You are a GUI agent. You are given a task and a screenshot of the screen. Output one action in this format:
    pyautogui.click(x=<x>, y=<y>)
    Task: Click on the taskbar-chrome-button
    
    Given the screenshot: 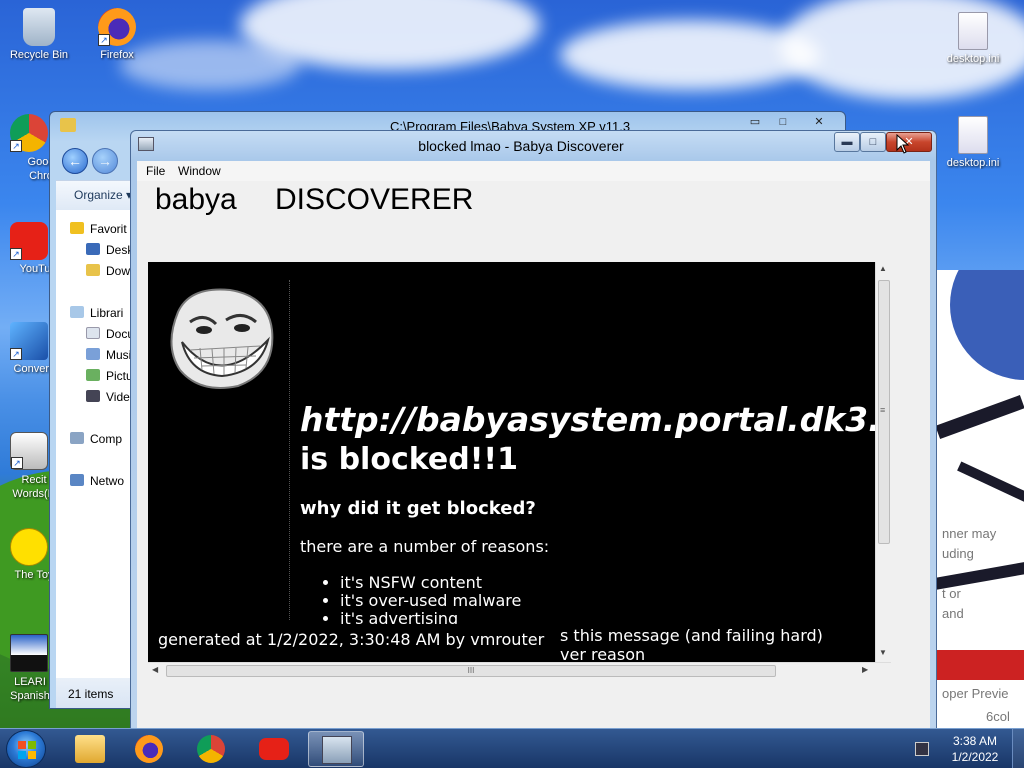 What is the action you would take?
    pyautogui.click(x=212, y=749)
    